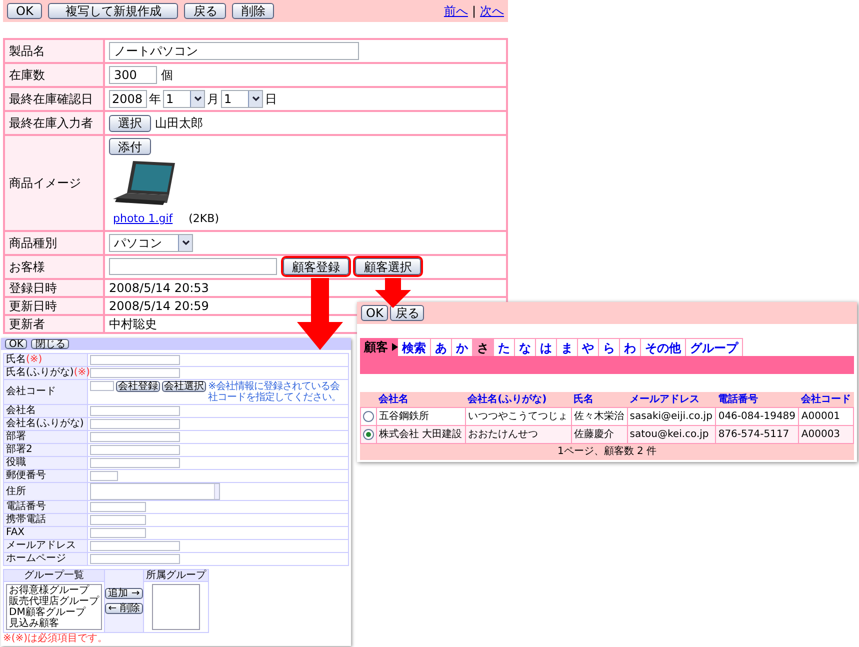  What do you see at coordinates (184, 386) in the screenshot?
I see `button: 会社選択` at bounding box center [184, 386].